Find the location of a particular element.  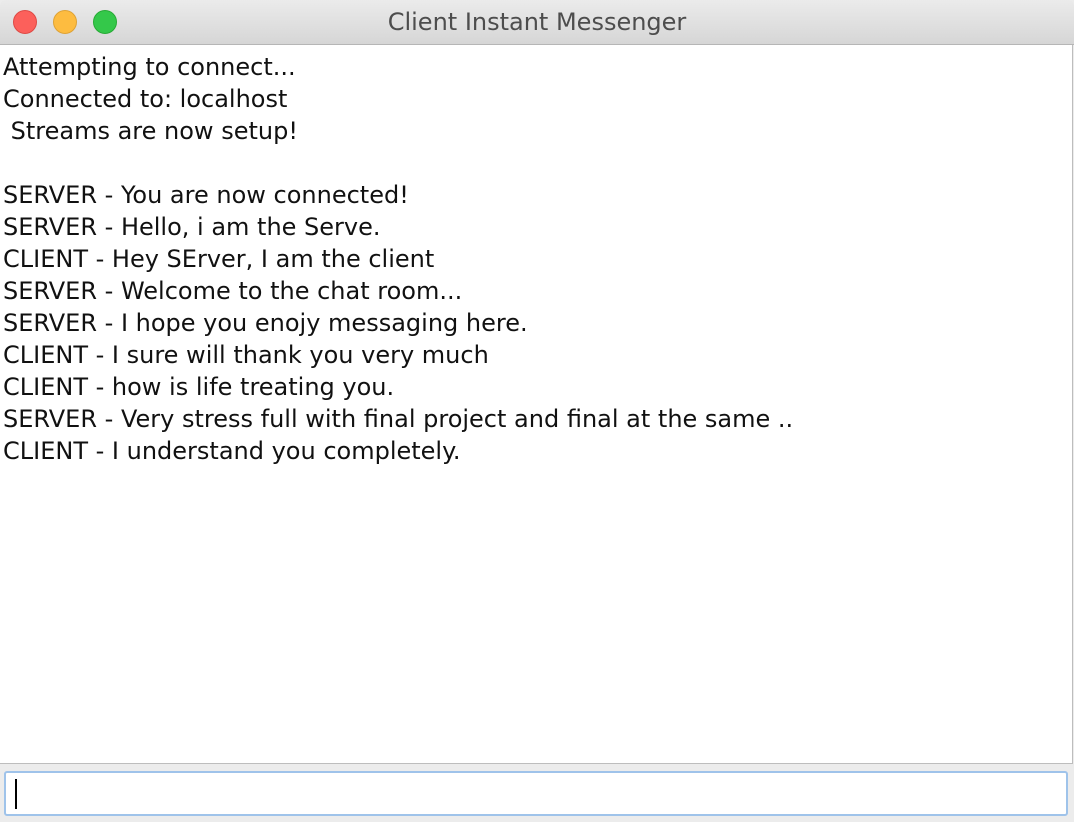

chat-line: Connected to: localhost is located at coordinates (145, 99).